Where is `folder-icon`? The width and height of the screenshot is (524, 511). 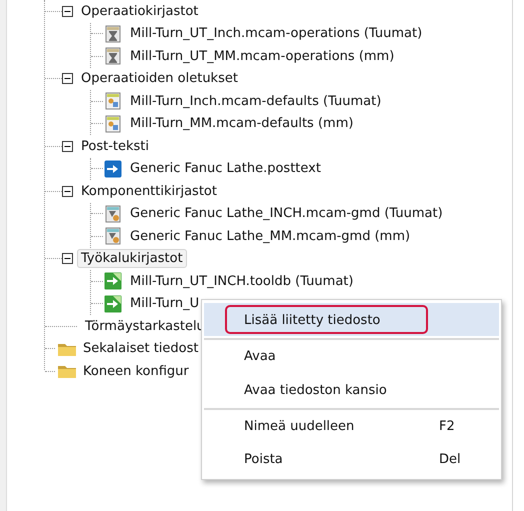
folder-icon is located at coordinates (67, 371).